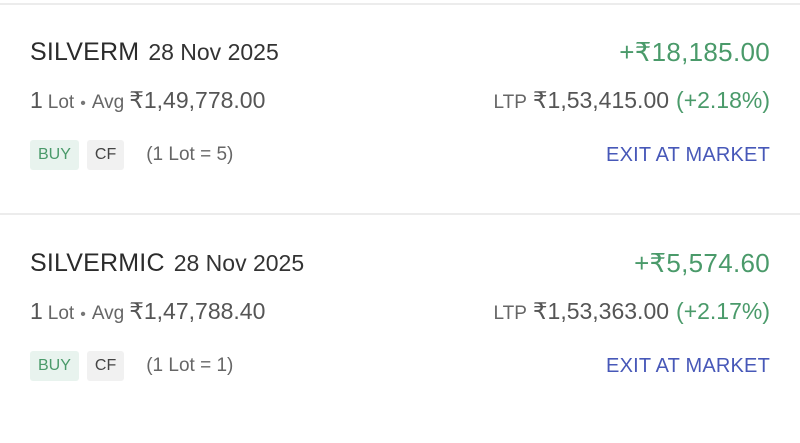 Image resolution: width=800 pixels, height=443 pixels. I want to click on avg-price: ₹1,49,778.00, so click(197, 99).